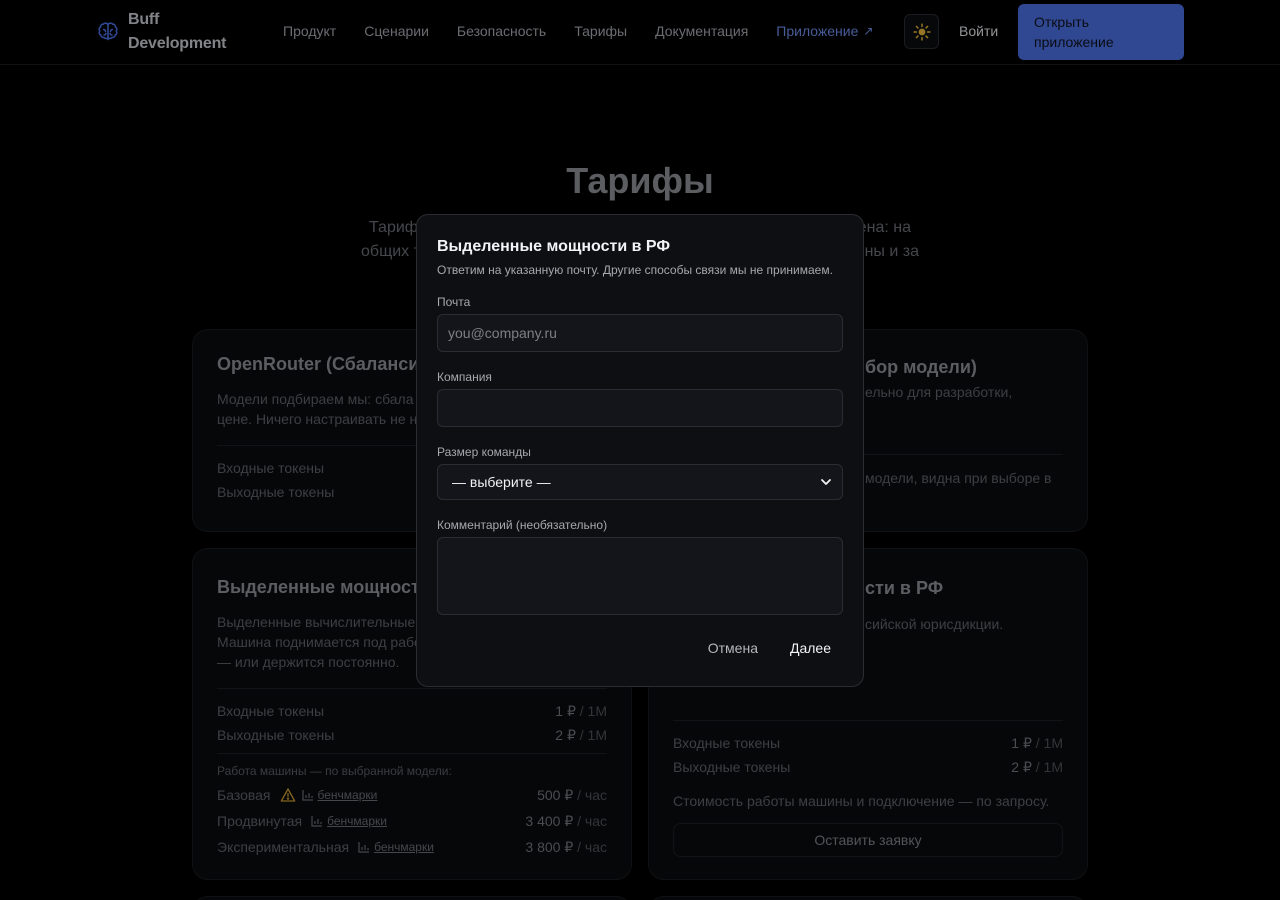 The height and width of the screenshot is (900, 1280). What do you see at coordinates (733, 648) in the screenshot?
I see `cancel-button: Отмена` at bounding box center [733, 648].